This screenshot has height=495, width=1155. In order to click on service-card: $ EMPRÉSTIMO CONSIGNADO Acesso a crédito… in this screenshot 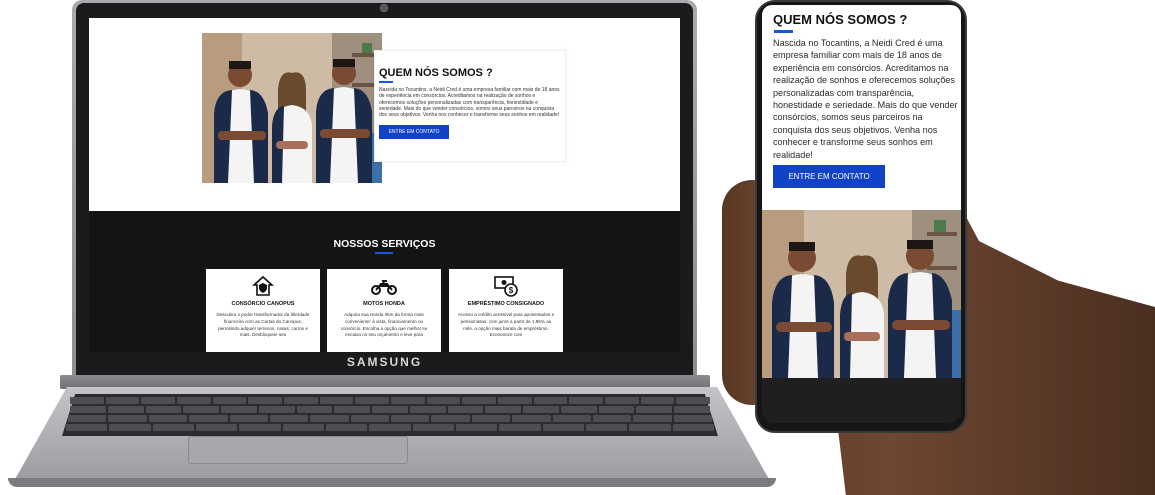, I will do `click(506, 310)`.